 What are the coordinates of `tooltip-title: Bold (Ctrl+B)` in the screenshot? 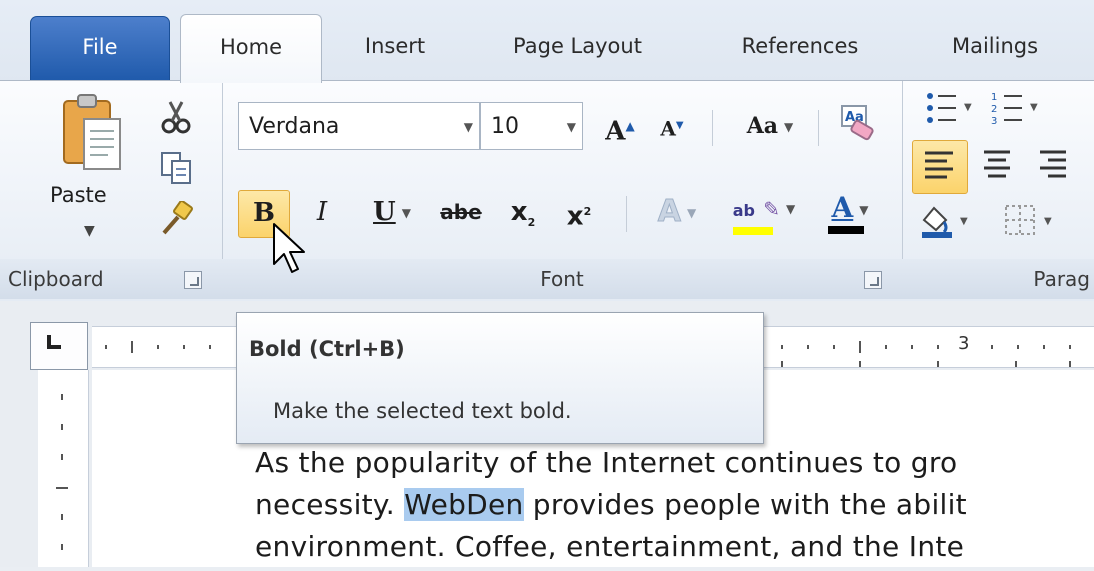 It's located at (327, 349).